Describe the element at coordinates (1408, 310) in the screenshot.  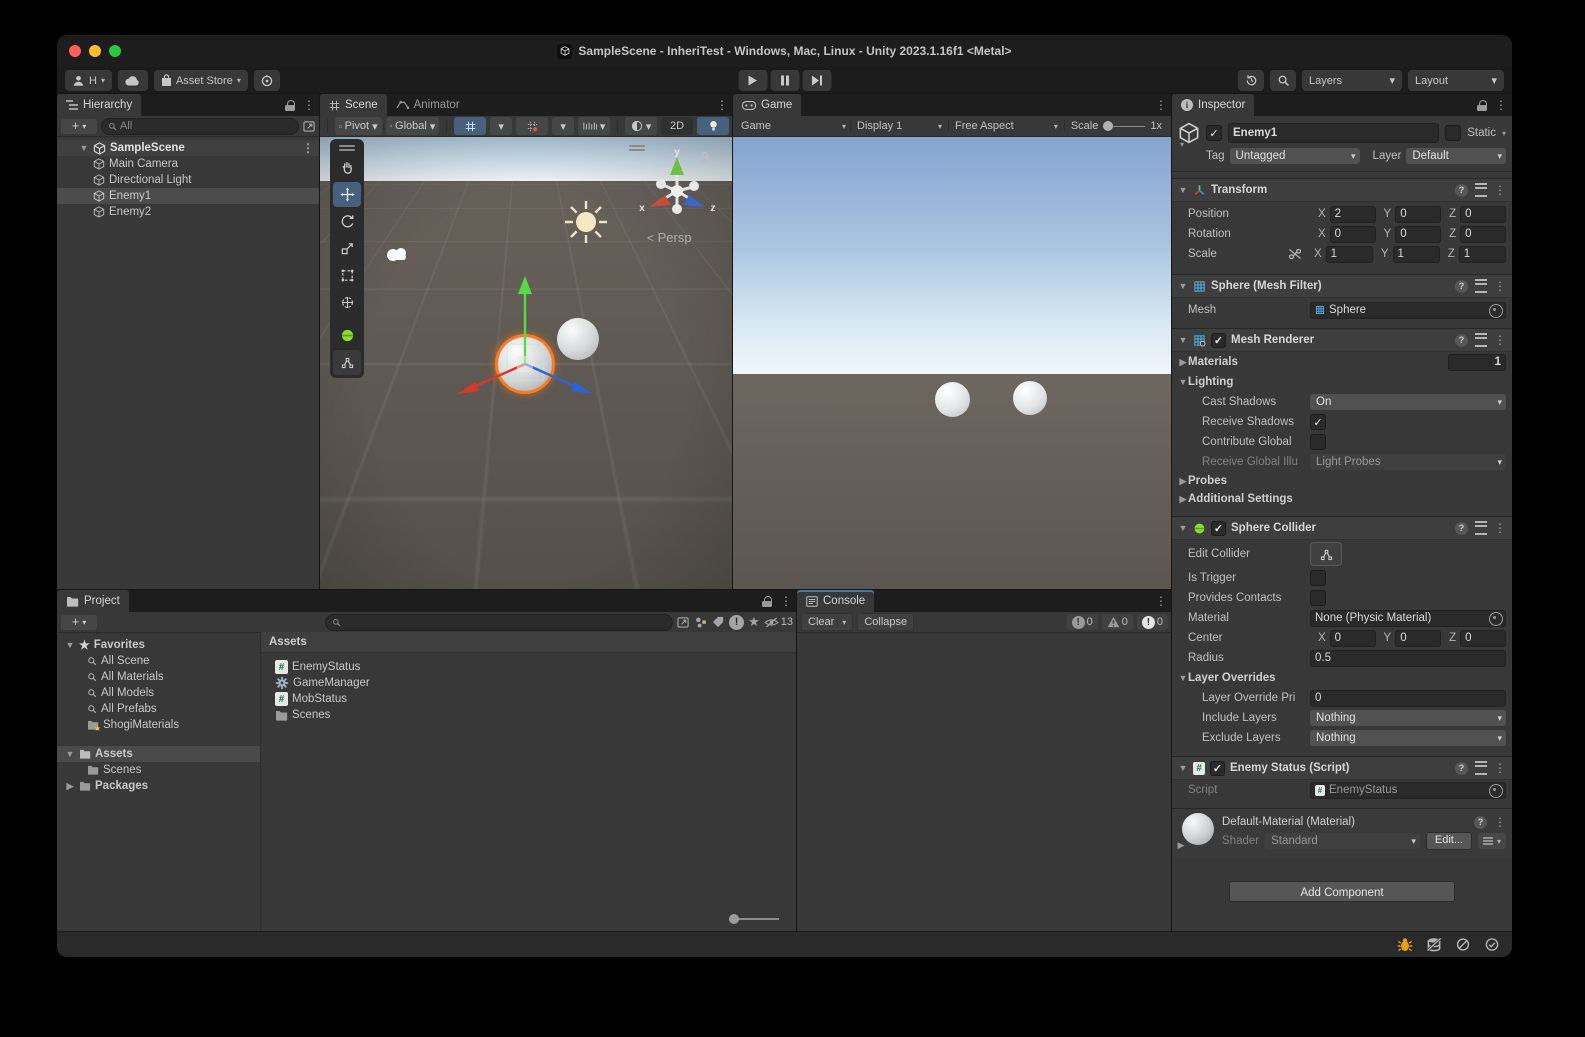
I see `mesh-object-field: Sphere` at that location.